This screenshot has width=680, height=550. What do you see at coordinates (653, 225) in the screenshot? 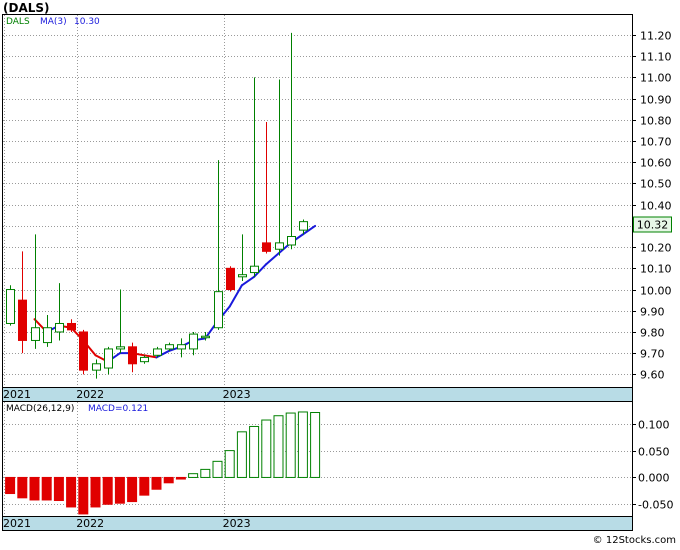
I see `current-price-label: 10.32` at bounding box center [653, 225].